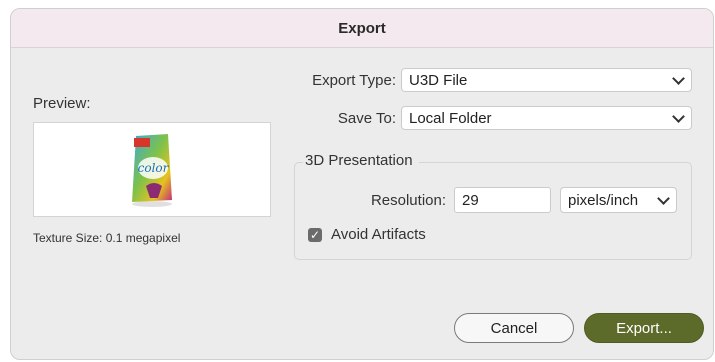  I want to click on thumbnail-logo-text: color, so click(154, 168).